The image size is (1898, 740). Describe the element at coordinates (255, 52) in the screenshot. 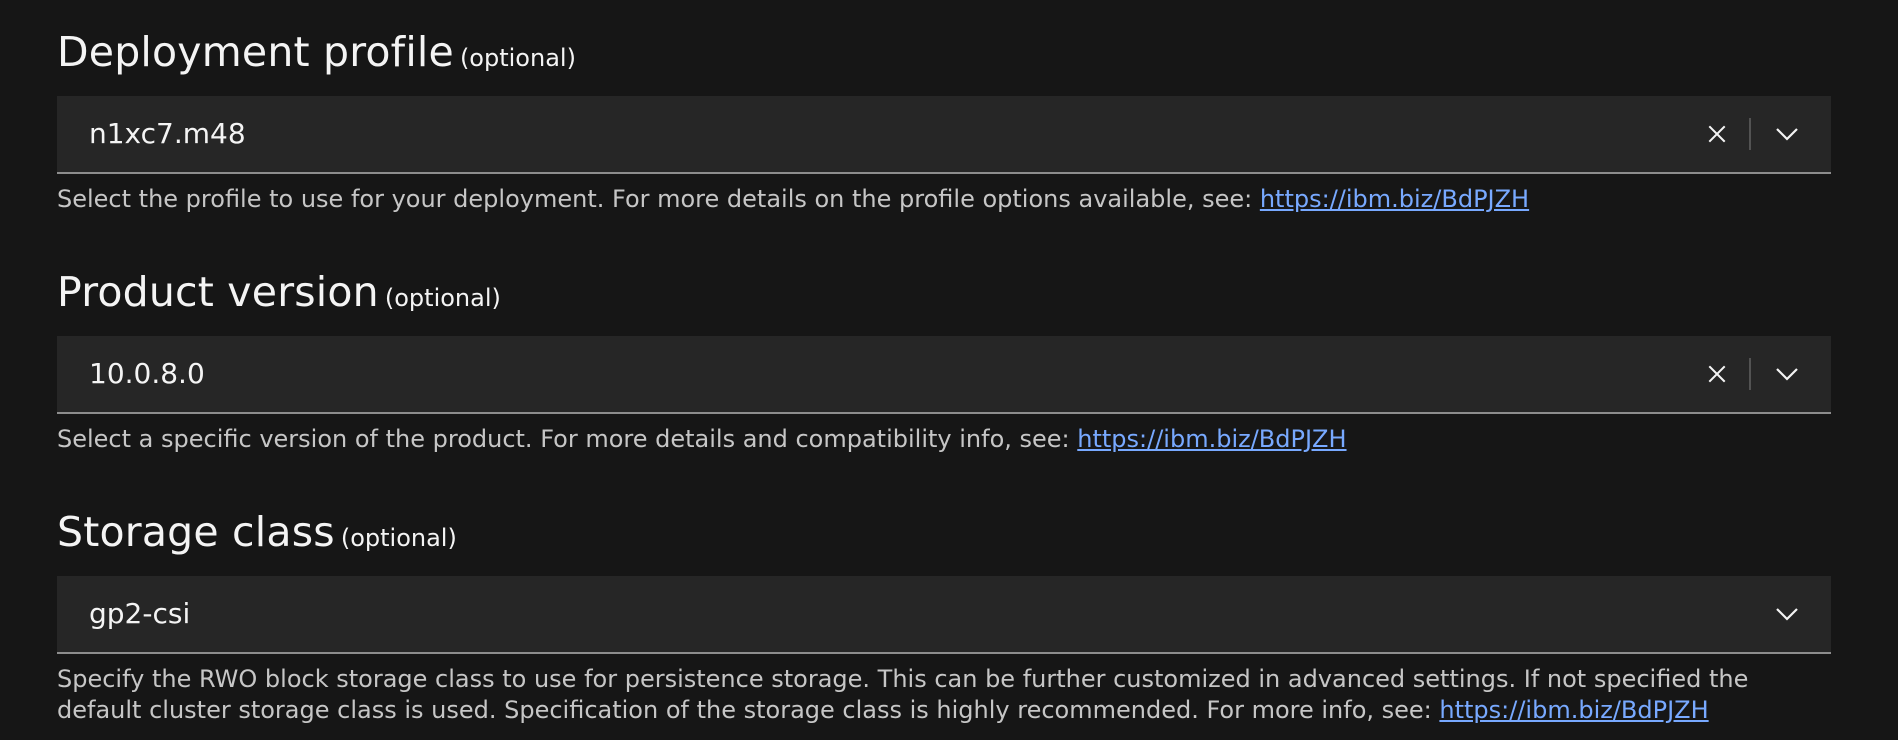

I see `field-label-text: Deployment profile` at that location.